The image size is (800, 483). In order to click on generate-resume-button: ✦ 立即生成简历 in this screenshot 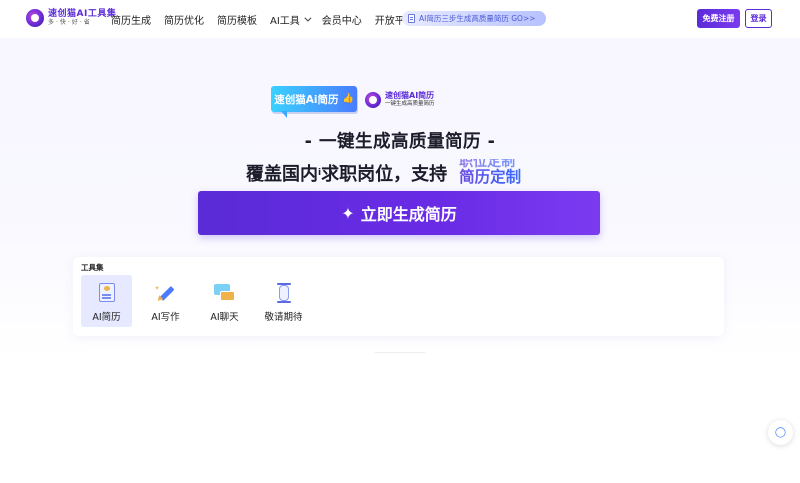, I will do `click(399, 213)`.